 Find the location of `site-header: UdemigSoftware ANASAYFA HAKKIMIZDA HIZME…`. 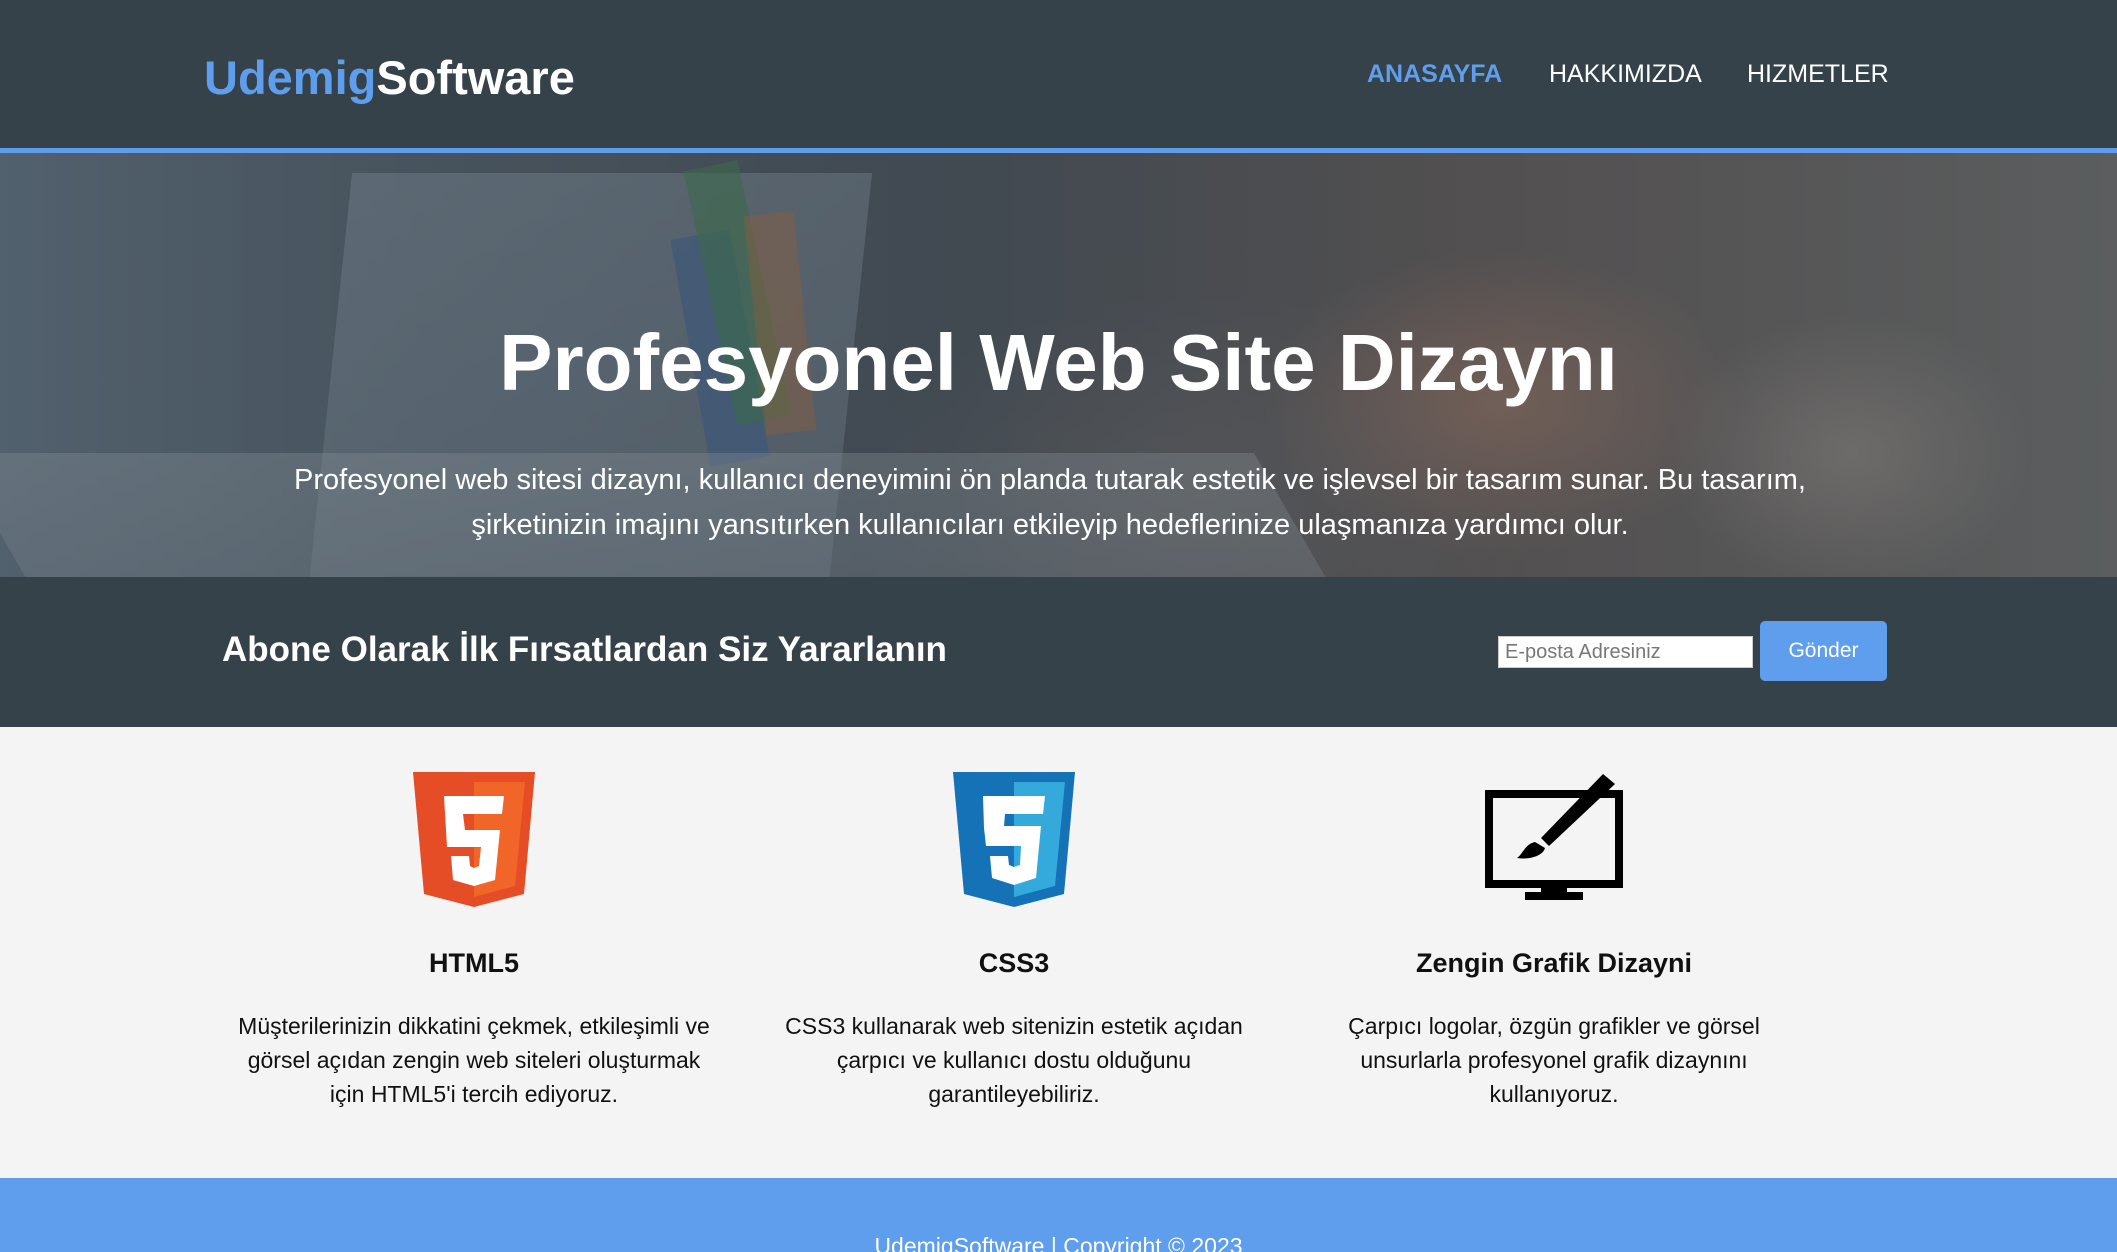

site-header: UdemigSoftware ANASAYFA HAKKIMIZDA HIZME… is located at coordinates (1058, 76).